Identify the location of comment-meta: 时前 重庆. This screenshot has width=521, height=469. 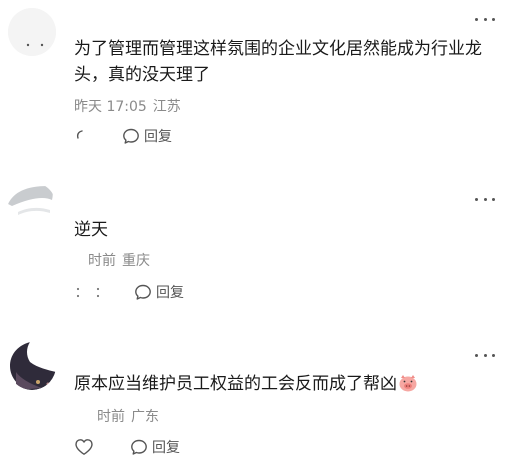
(122, 261).